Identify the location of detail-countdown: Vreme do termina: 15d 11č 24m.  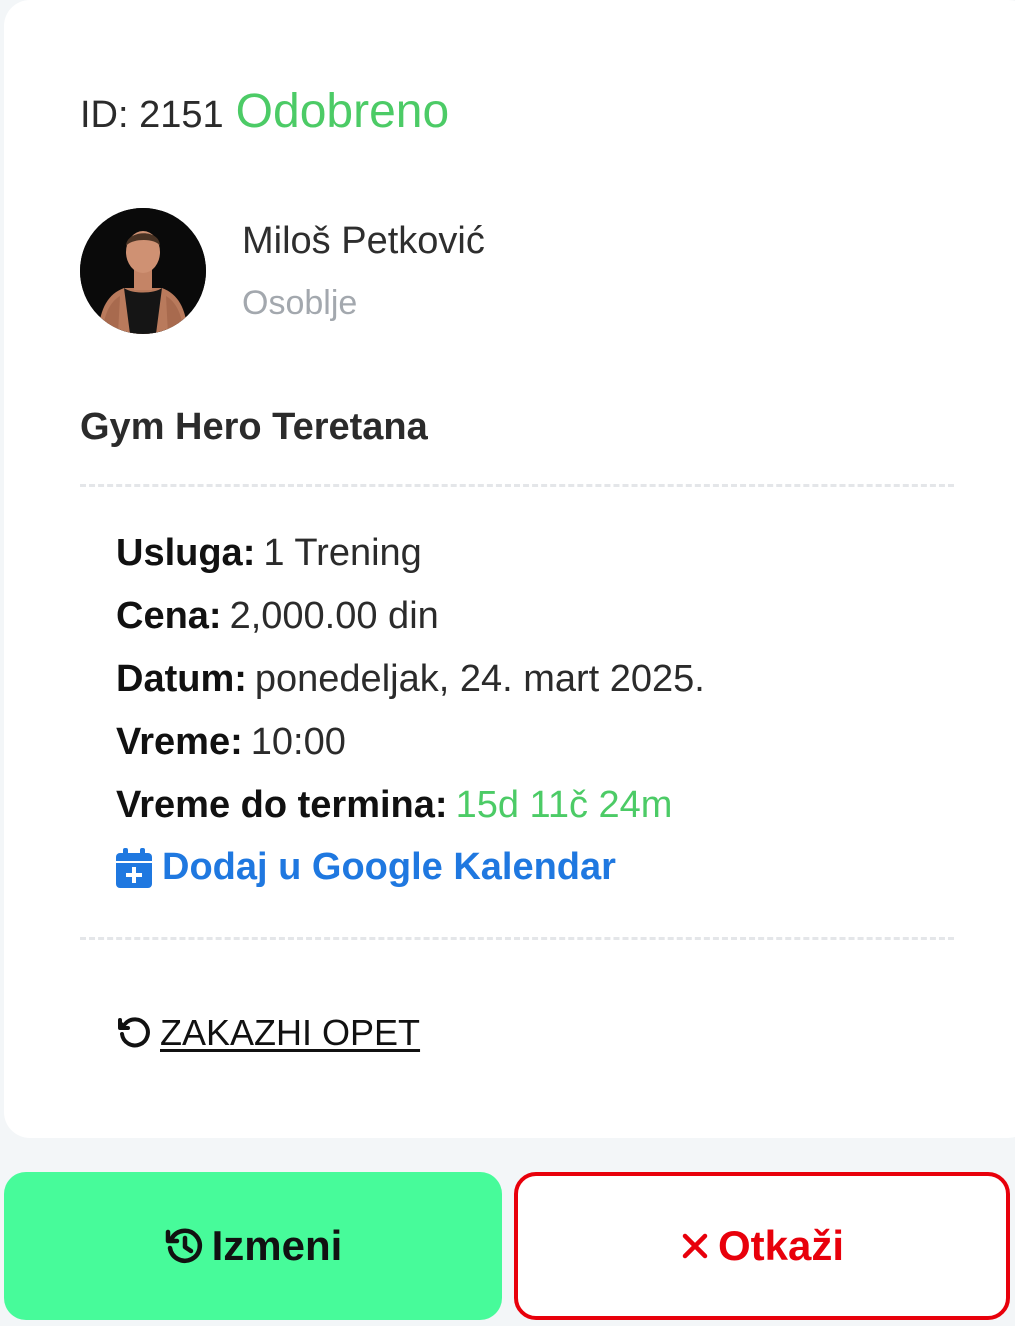
(394, 805).